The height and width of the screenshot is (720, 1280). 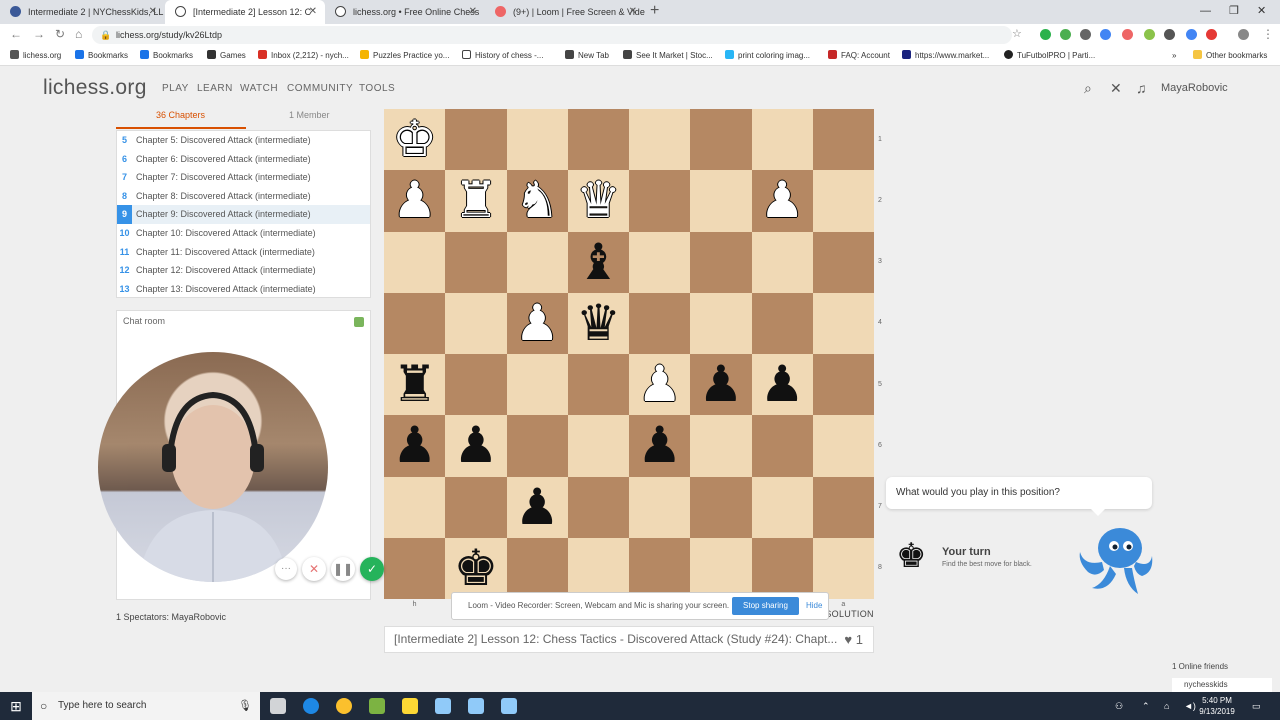 What do you see at coordinates (16, 706) in the screenshot?
I see `windows-start-icon: ⊞` at bounding box center [16, 706].